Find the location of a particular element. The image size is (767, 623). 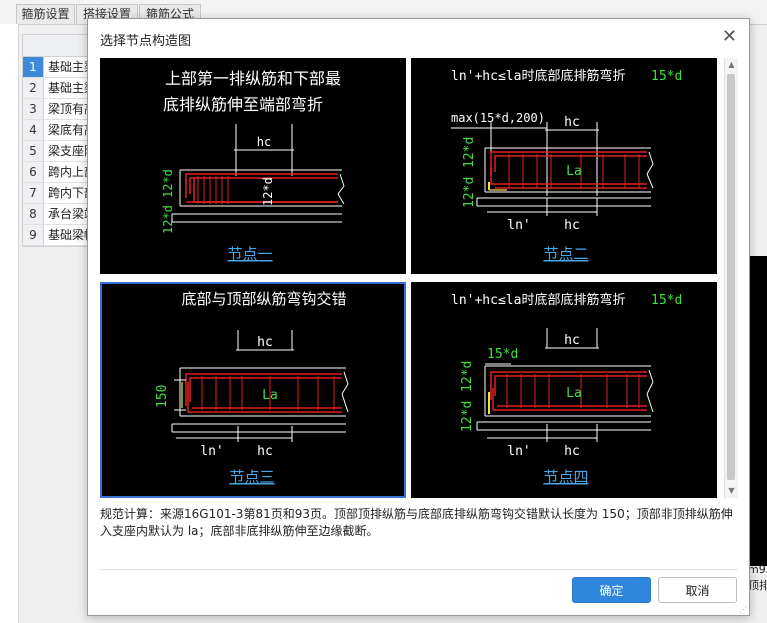

close-icon: ✕ is located at coordinates (729, 37).